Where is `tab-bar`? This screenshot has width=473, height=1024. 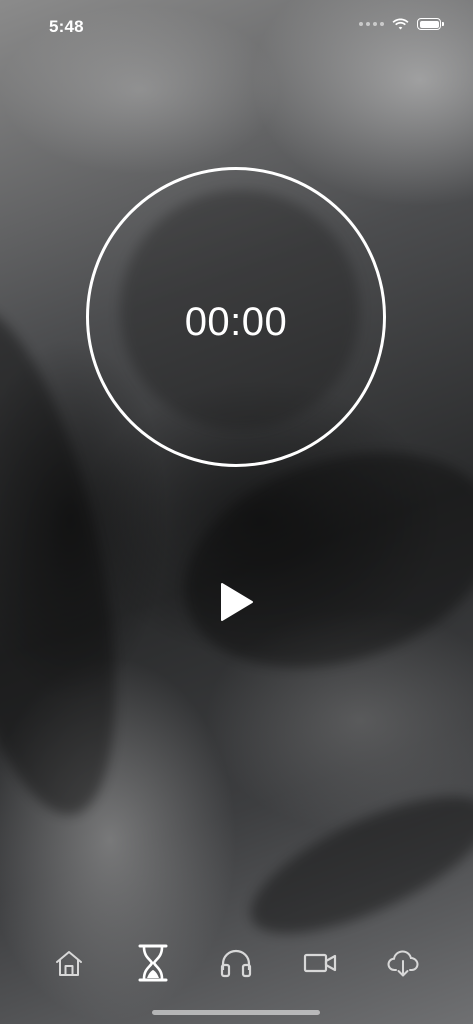
tab-bar is located at coordinates (236, 963).